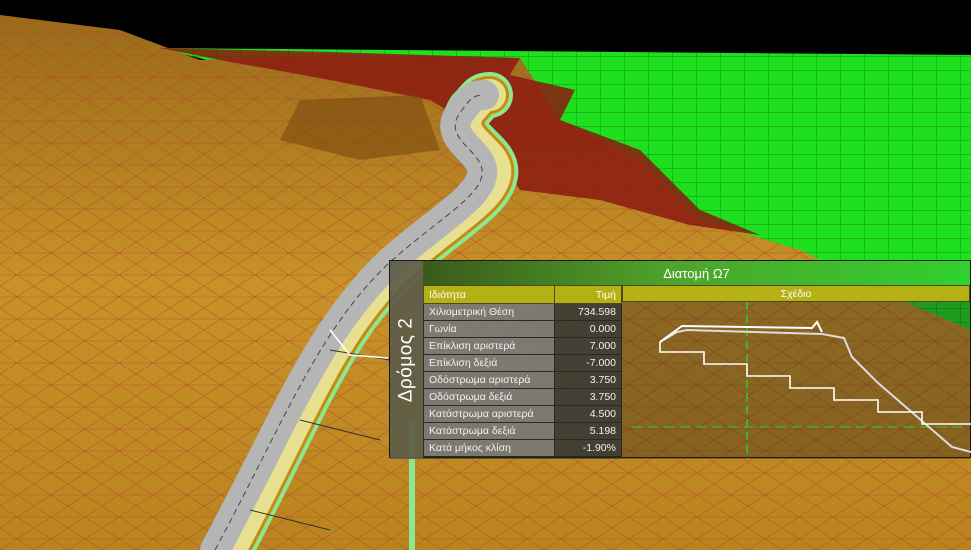 This screenshot has height=550, width=971. Describe the element at coordinates (588, 294) in the screenshot. I see `column-header-value: Τιμή` at that location.